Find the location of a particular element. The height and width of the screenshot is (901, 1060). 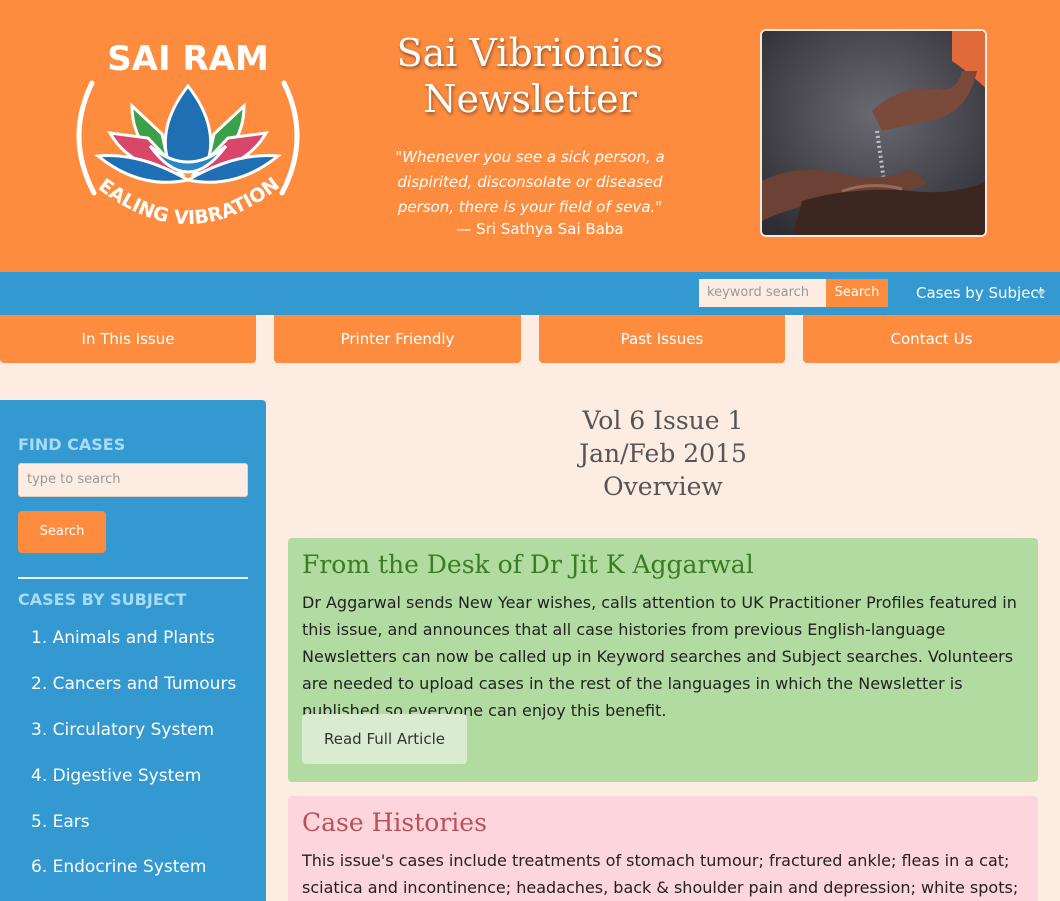

sidebar-item-ears: 5. Ears is located at coordinates (60, 822).